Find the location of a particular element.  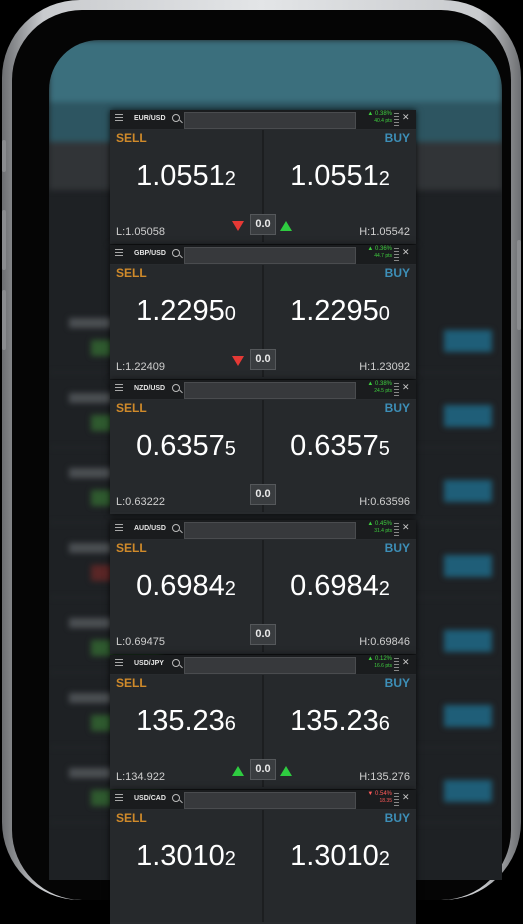

buy-price: 135.236 is located at coordinates (340, 721).